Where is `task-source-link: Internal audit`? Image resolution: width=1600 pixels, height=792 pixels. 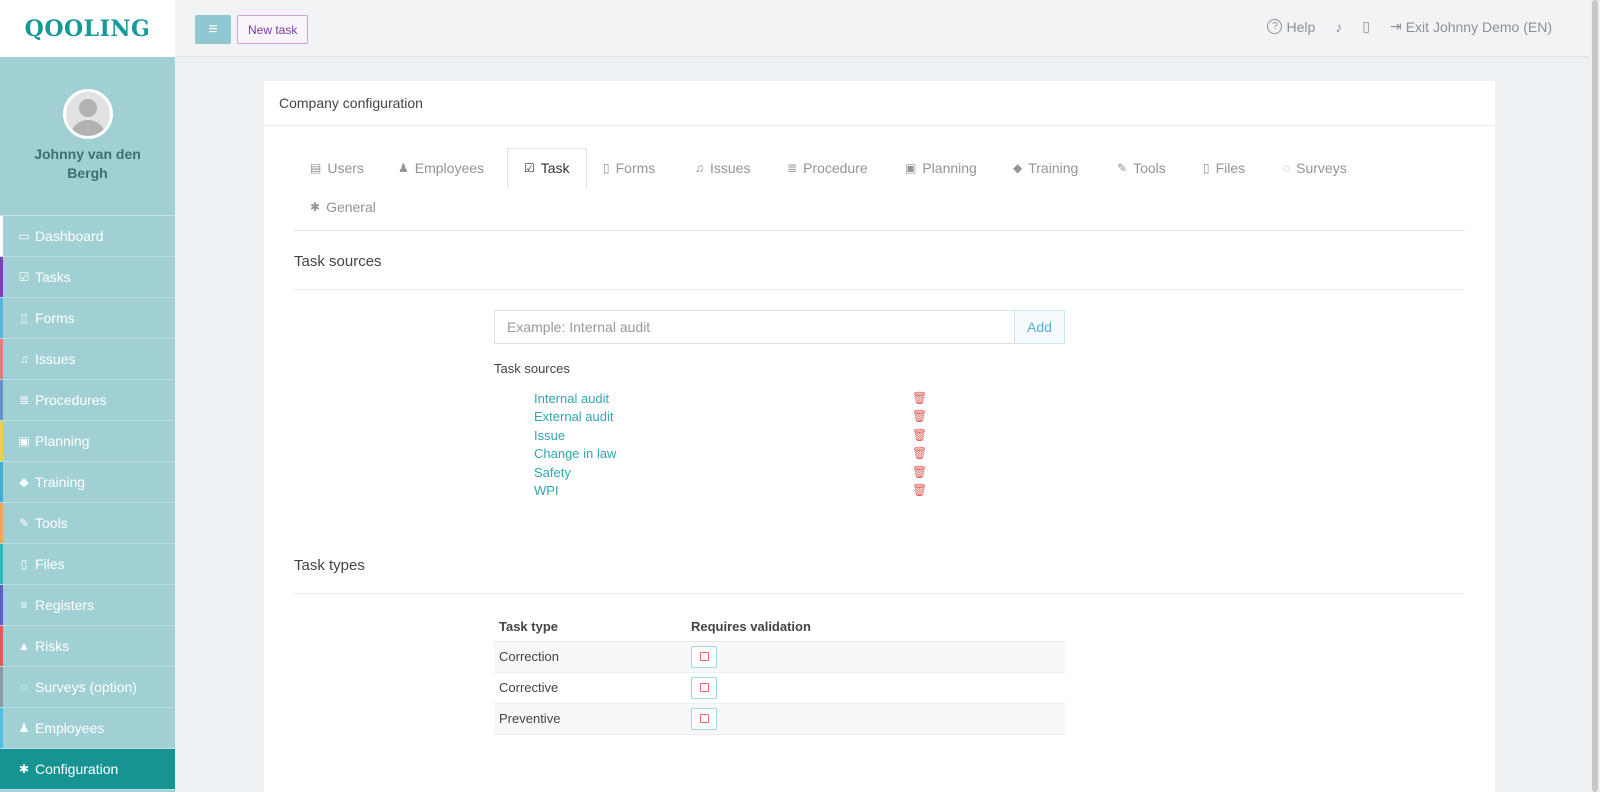
task-source-link: Internal audit is located at coordinates (571, 398).